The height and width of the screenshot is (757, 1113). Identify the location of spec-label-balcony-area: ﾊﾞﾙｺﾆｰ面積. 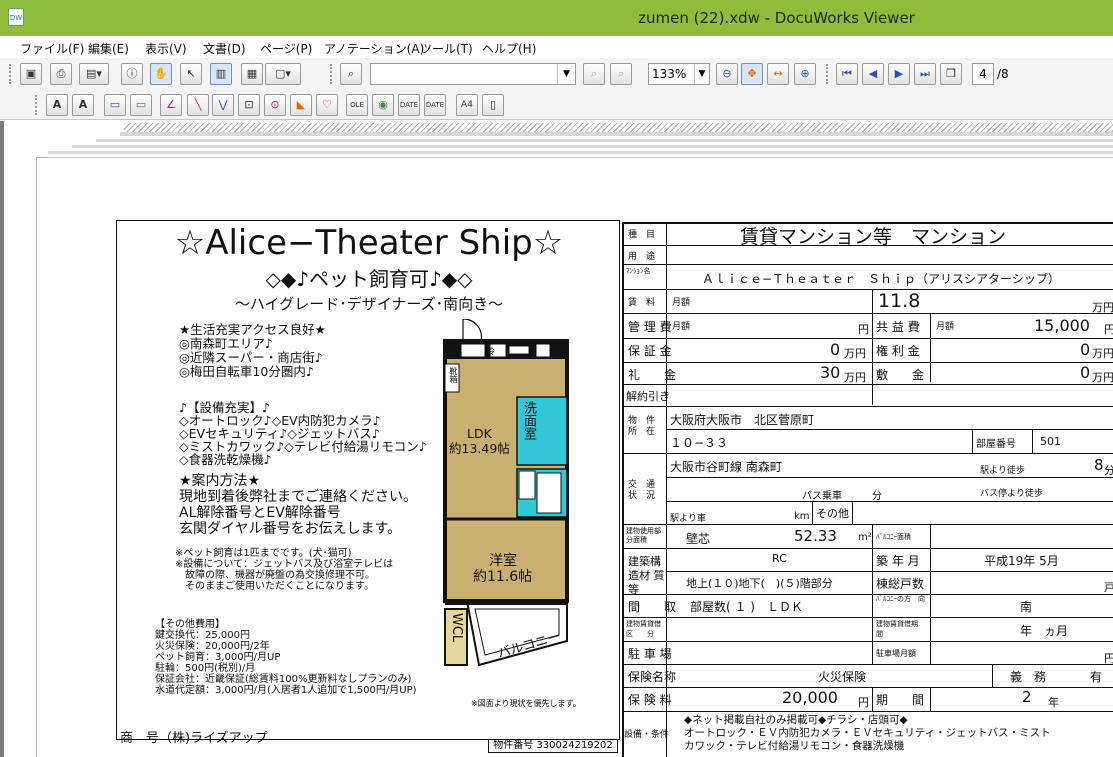
(893, 537).